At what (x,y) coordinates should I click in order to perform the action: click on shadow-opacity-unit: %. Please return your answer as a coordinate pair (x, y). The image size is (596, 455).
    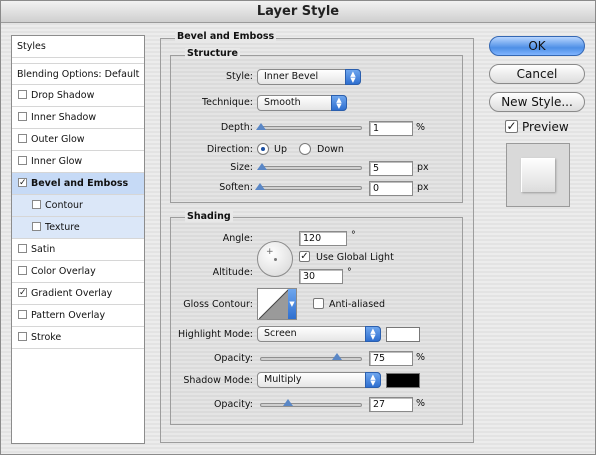
    Looking at the image, I should click on (421, 403).